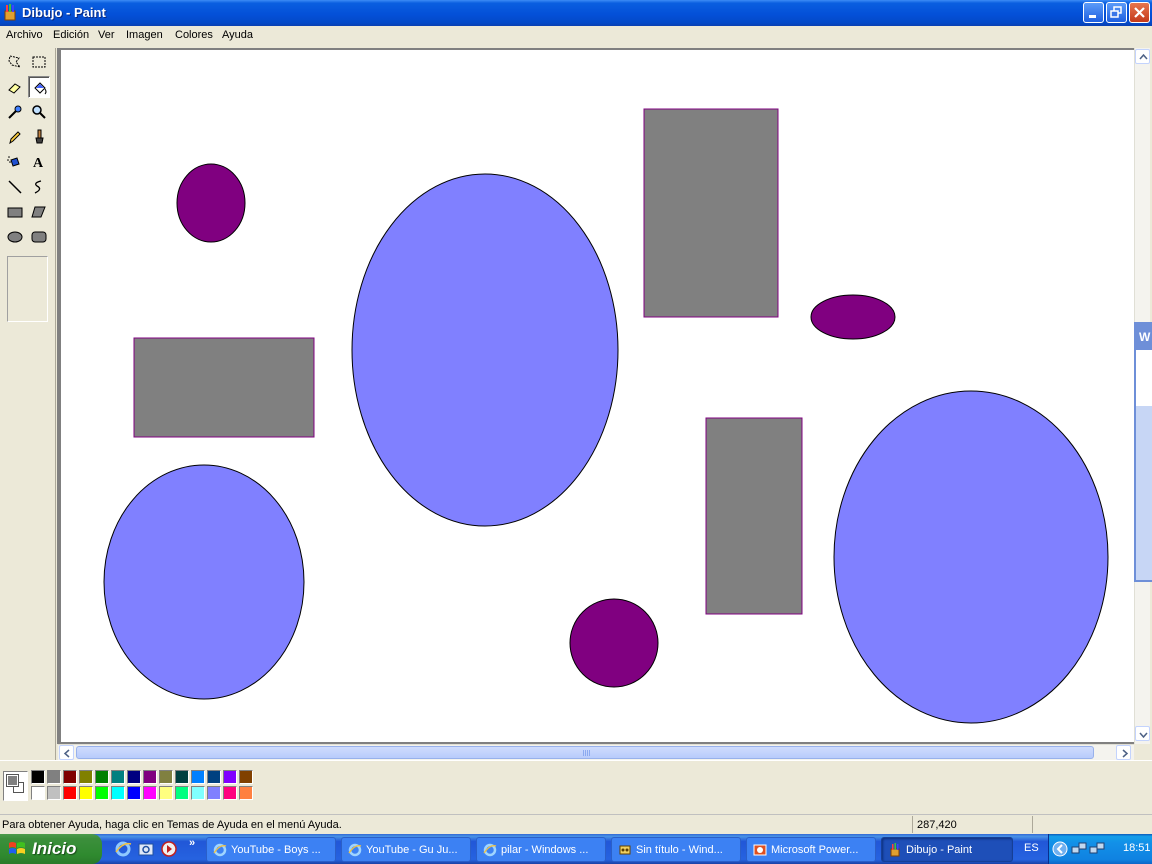 This screenshot has width=1152, height=864. I want to click on start-button: Inicio, so click(51, 849).